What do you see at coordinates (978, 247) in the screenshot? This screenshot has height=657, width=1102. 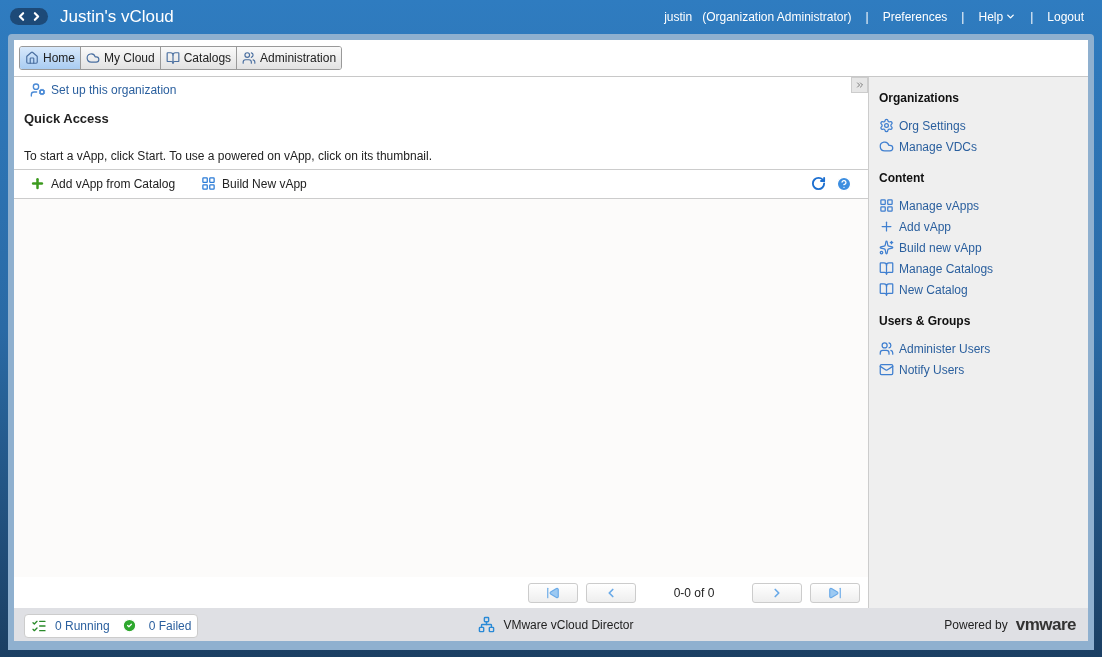 I see `sidebar-link: Build new vApp` at bounding box center [978, 247].